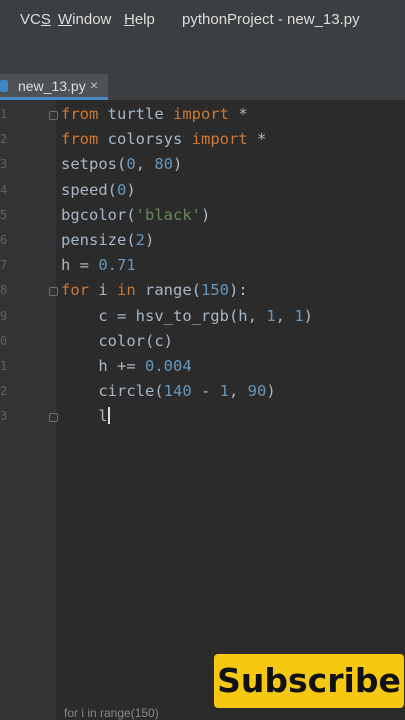 This screenshot has height=720, width=405. Describe the element at coordinates (94, 85) in the screenshot. I see `close-icon: ×` at that location.